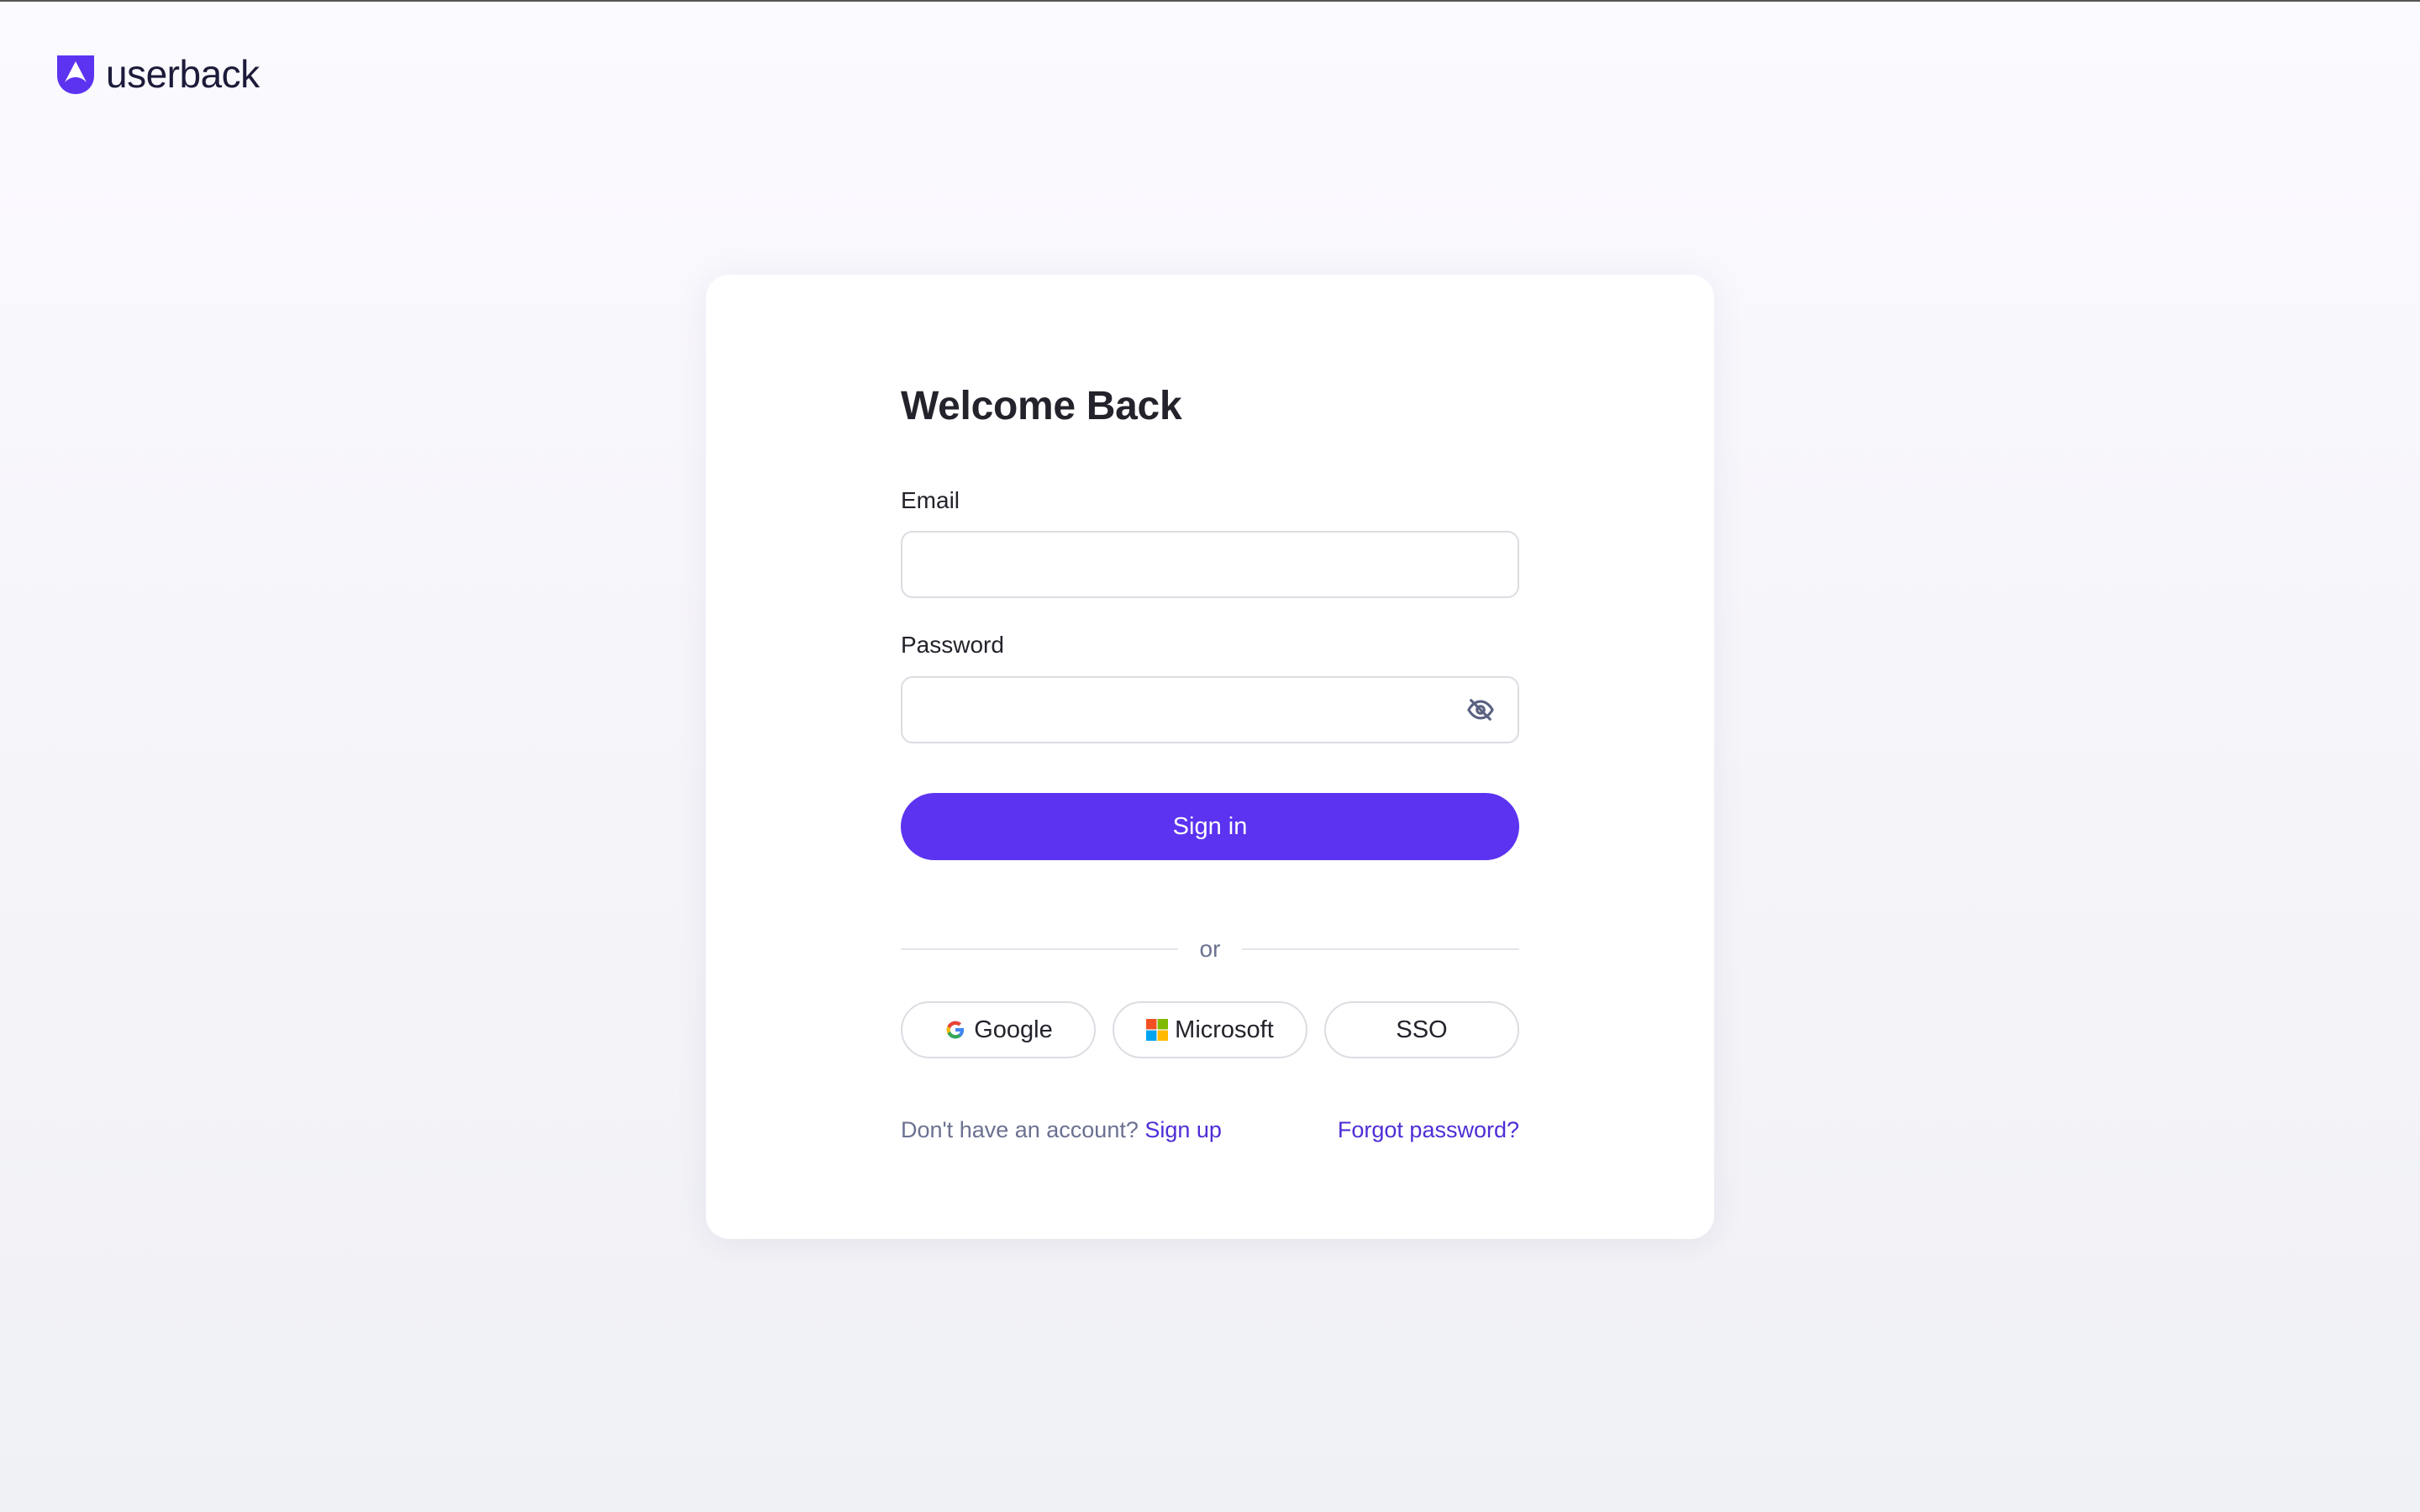 This screenshot has width=2420, height=1512. What do you see at coordinates (1225, 1029) in the screenshot?
I see `microsoft-button-label: Microsoft` at bounding box center [1225, 1029].